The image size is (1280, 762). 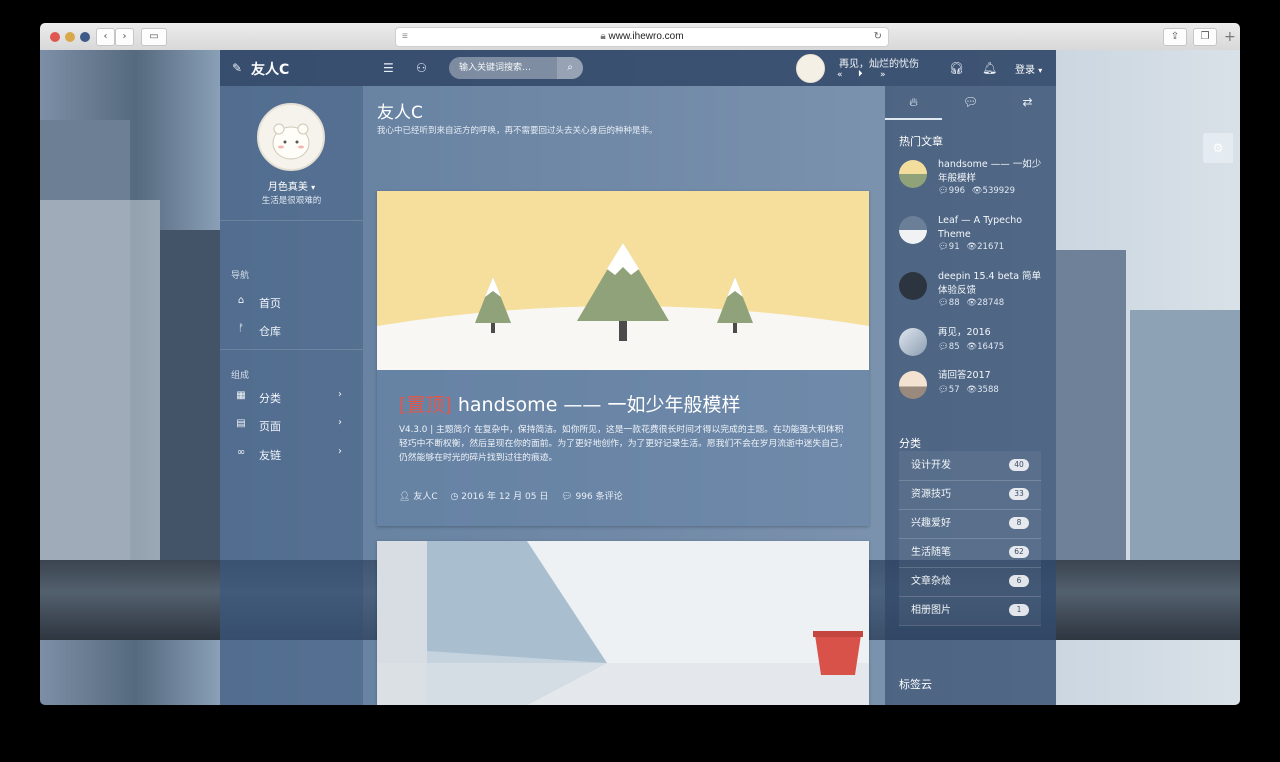 What do you see at coordinates (989, 68) in the screenshot?
I see `bell-icon: 🔔︎` at bounding box center [989, 68].